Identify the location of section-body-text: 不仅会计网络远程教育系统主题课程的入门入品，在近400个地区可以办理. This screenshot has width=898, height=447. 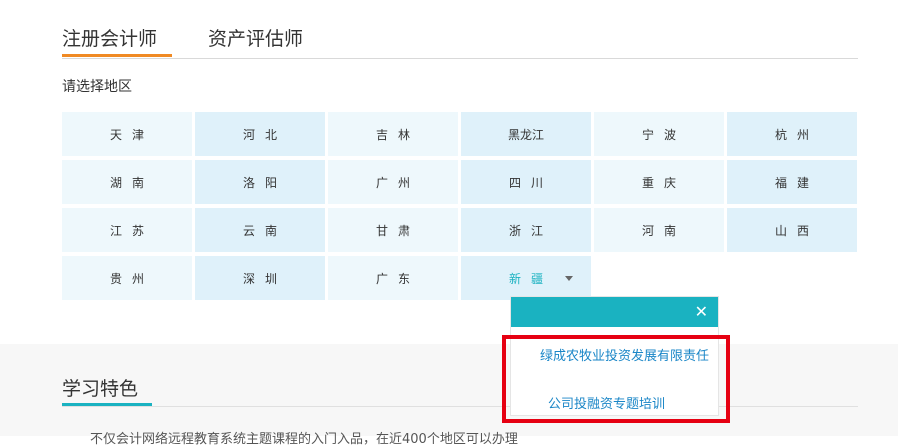
(304, 439).